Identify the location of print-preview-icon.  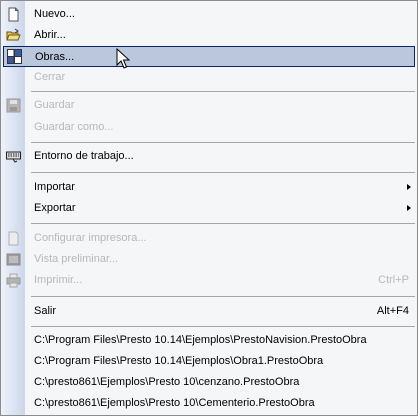
(13, 259).